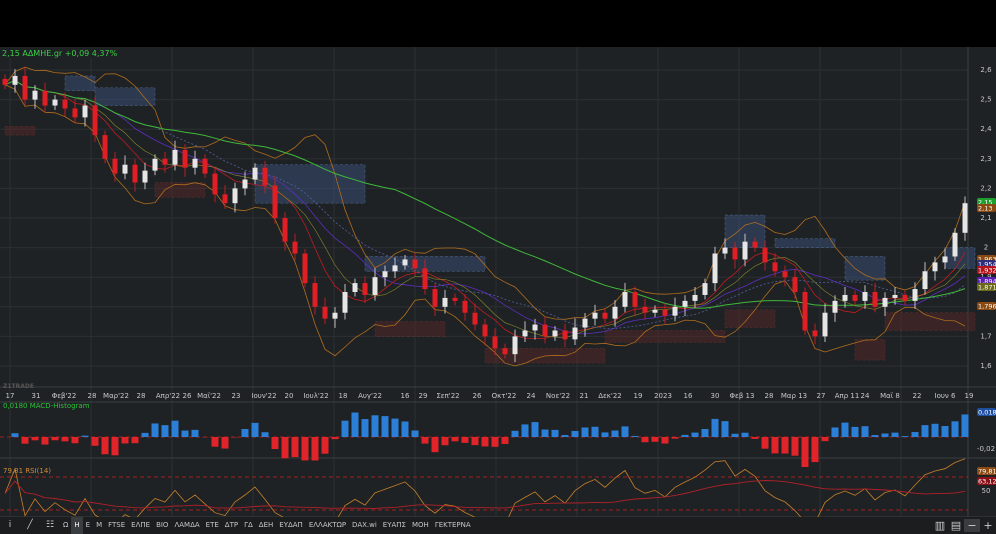 Image resolution: width=996 pixels, height=534 pixels. Describe the element at coordinates (315, 396) in the screenshot. I see `time-tick-label: Ιουλ'22` at that location.